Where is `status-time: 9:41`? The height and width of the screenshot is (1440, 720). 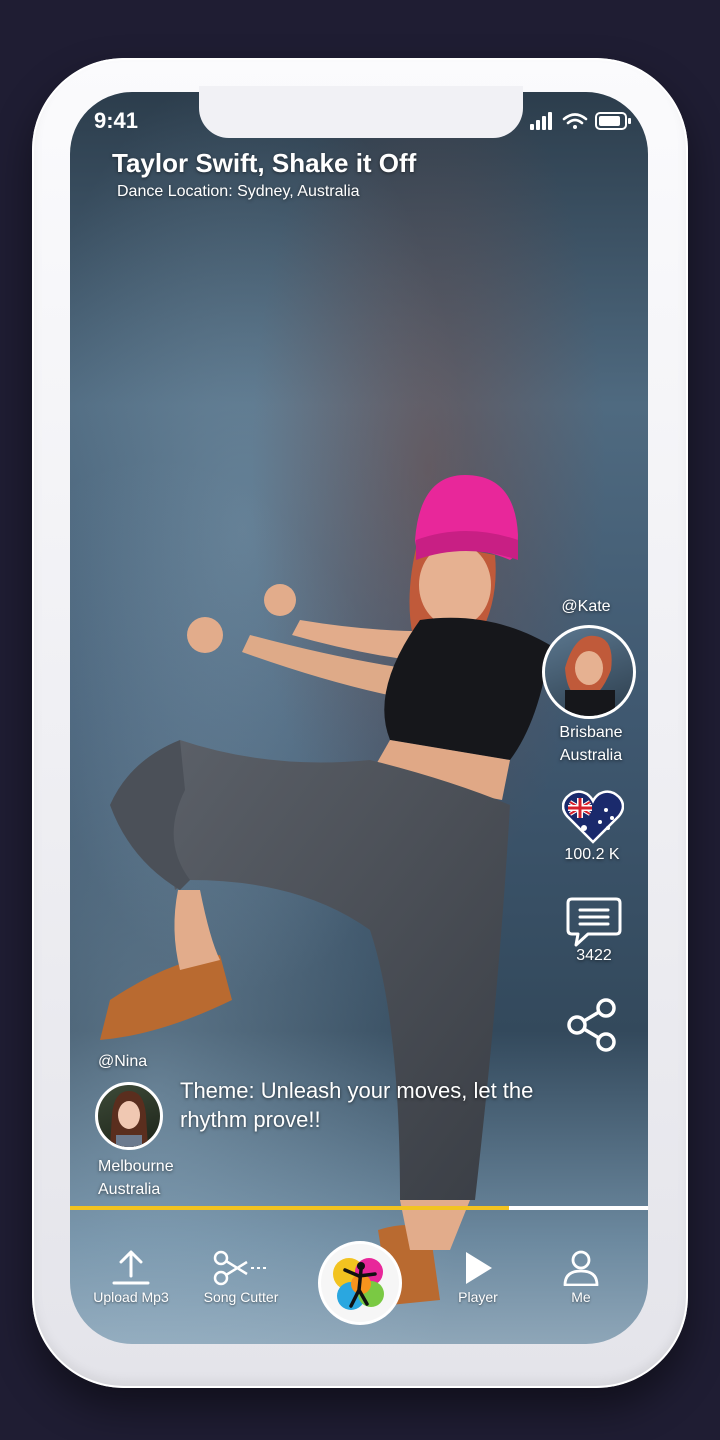
status-time: 9:41 is located at coordinates (116, 120).